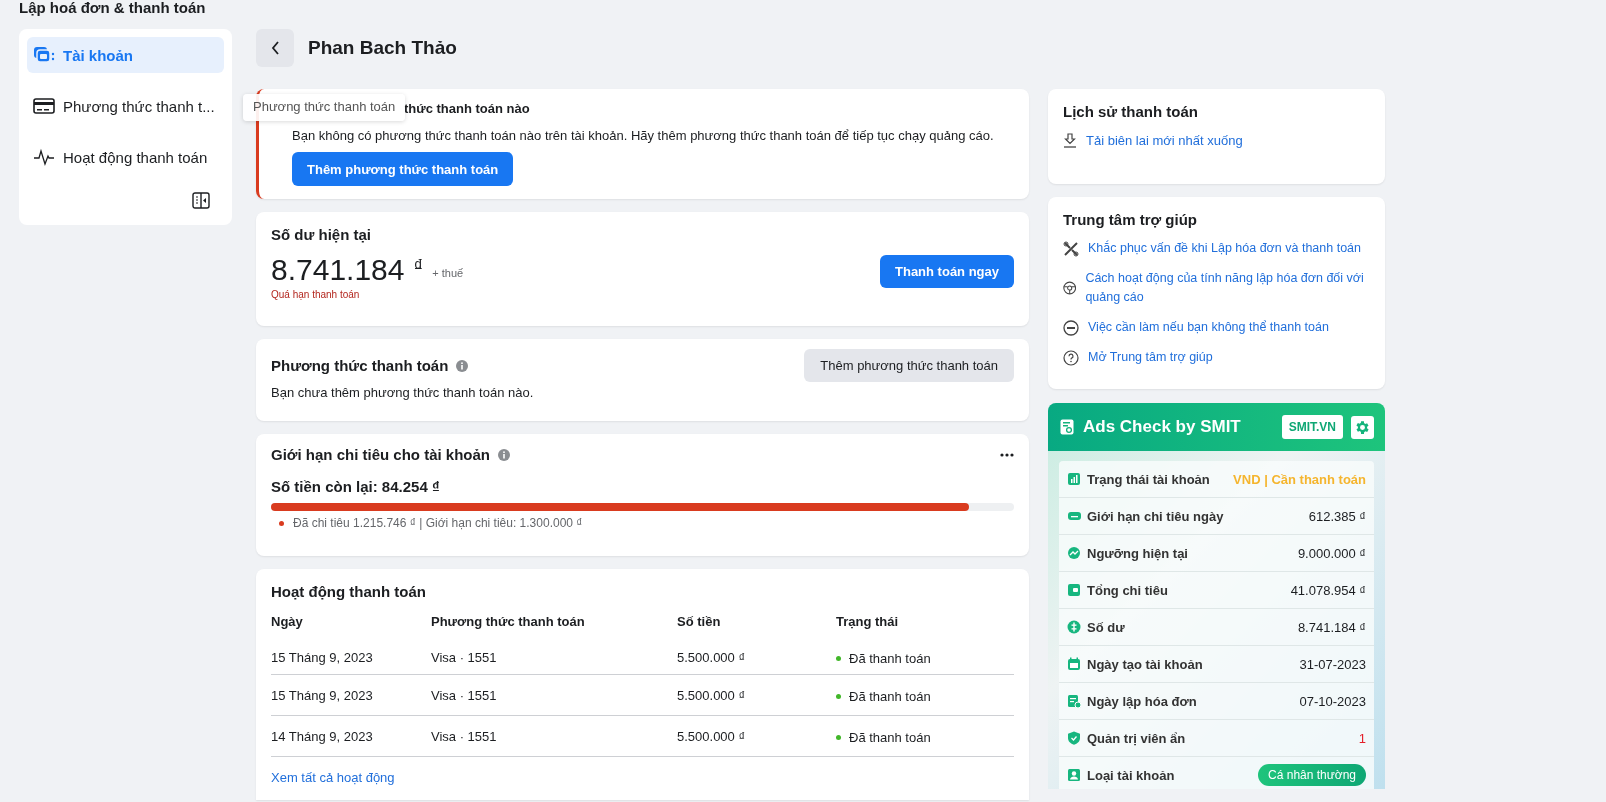  I want to click on card-title: Giới hạn chi tiêu cho tài khoản, so click(381, 454).